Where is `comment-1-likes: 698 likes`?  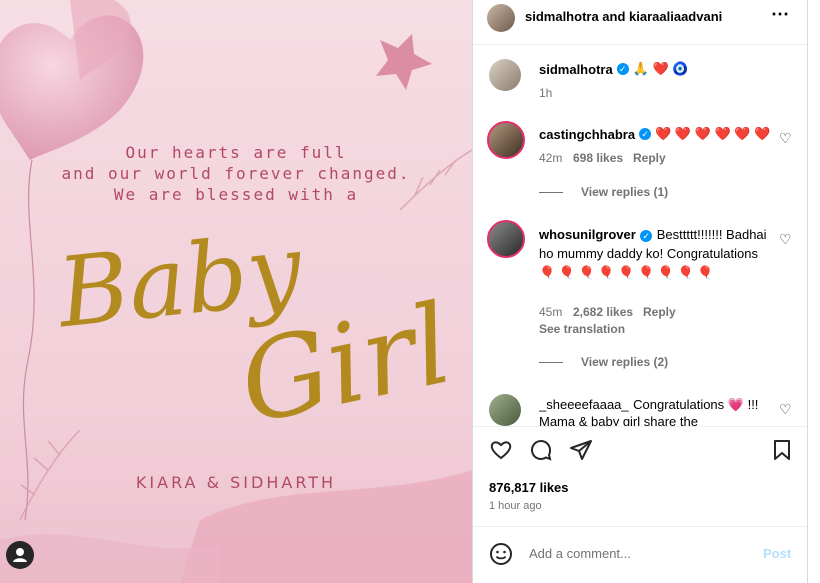 comment-1-likes: 698 likes is located at coordinates (598, 158).